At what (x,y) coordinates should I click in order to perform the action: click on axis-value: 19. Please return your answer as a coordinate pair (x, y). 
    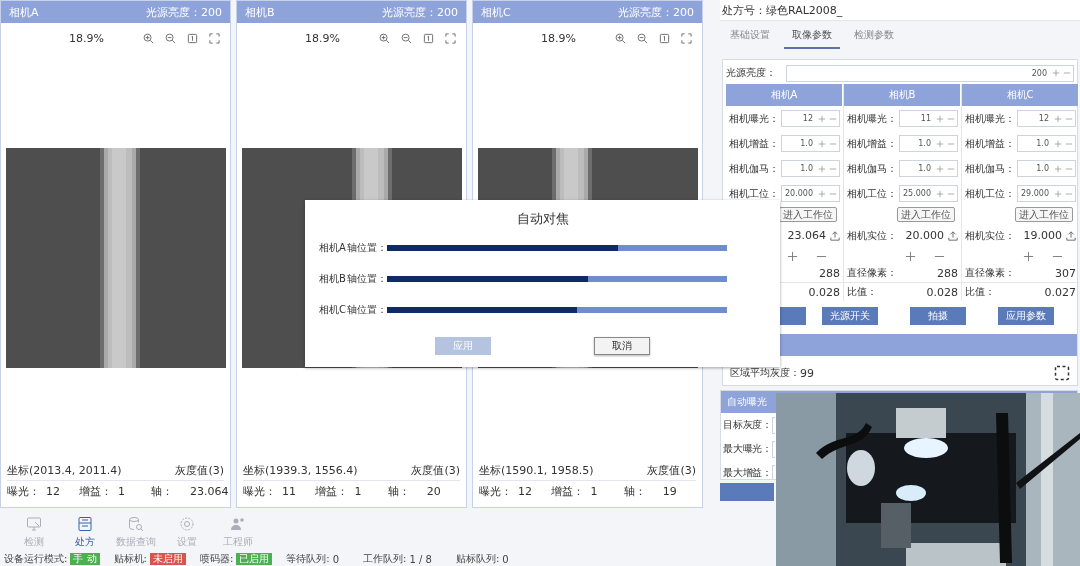
    Looking at the image, I should click on (670, 491).